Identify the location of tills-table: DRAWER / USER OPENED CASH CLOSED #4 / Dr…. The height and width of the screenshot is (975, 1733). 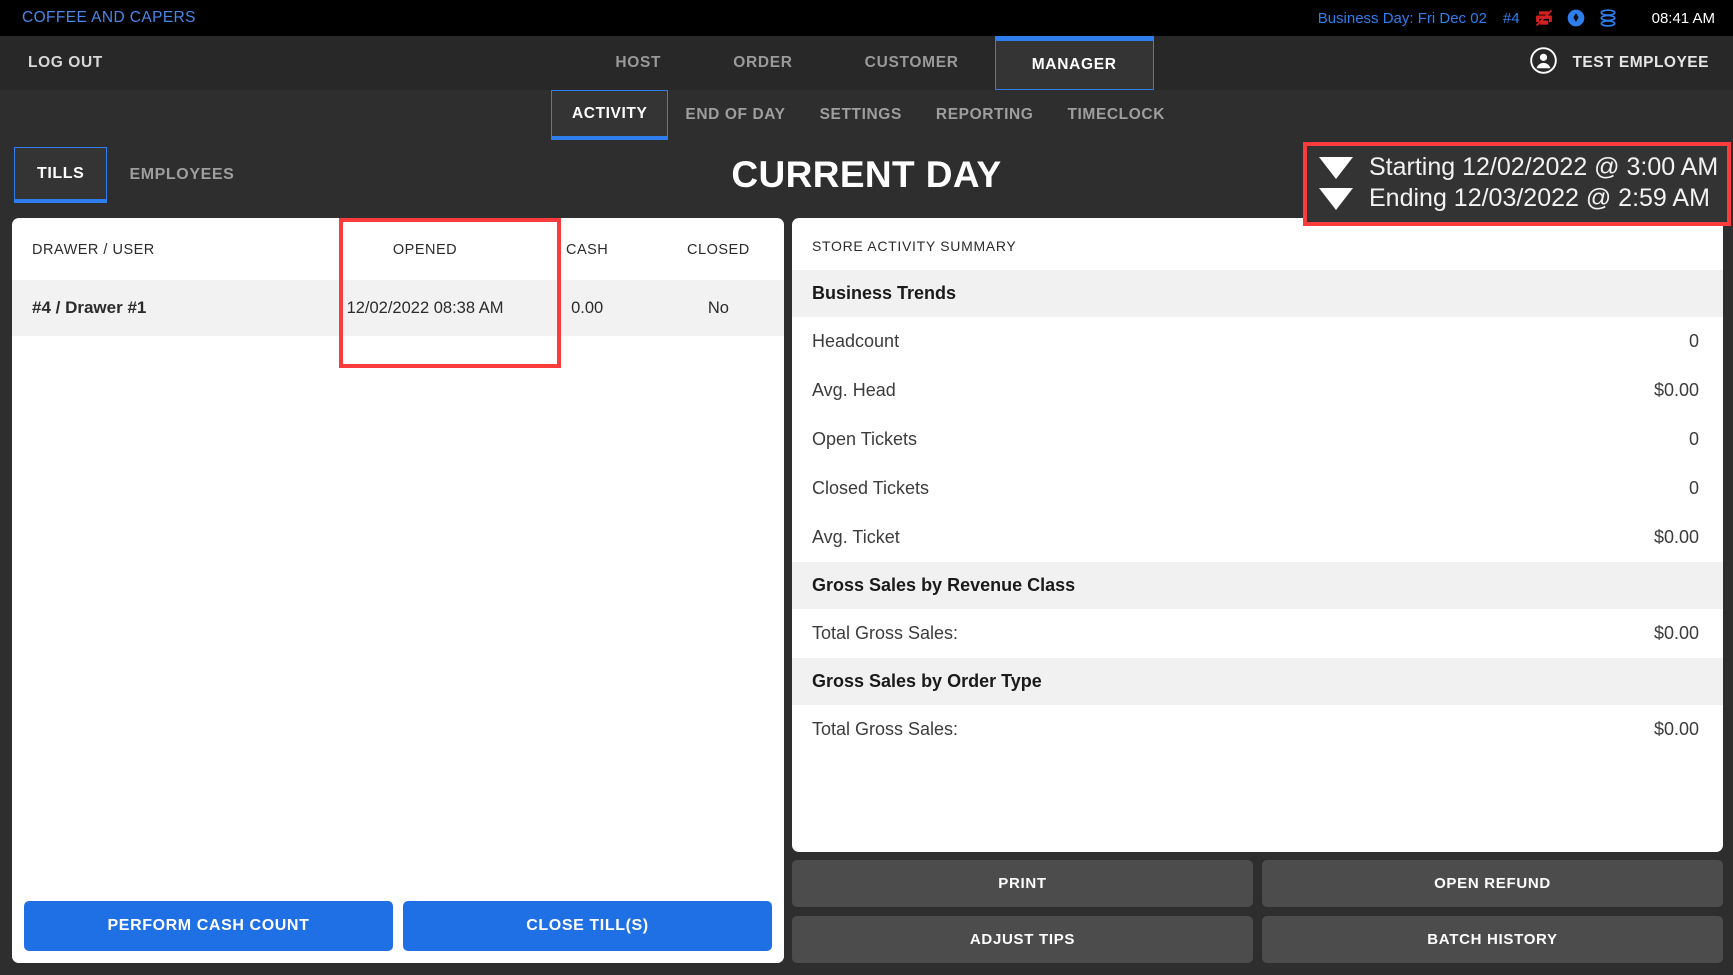
(398, 277).